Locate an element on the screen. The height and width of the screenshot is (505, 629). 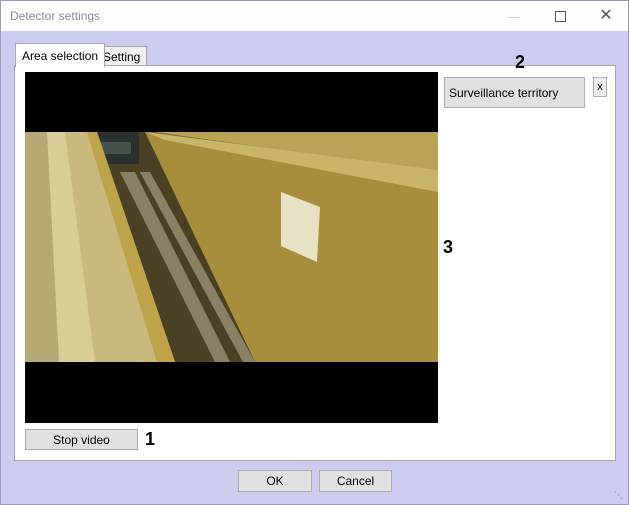
close-button: ✕ is located at coordinates (606, 16).